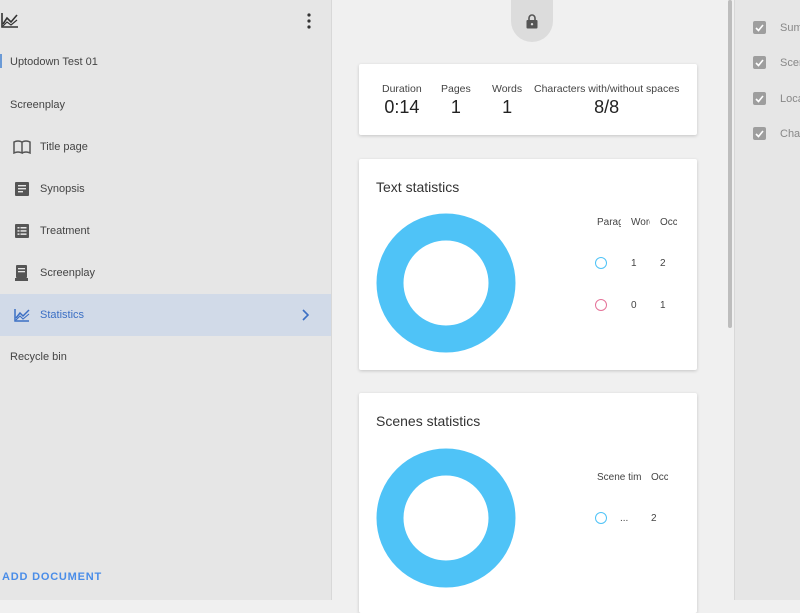 This screenshot has width=800, height=613. What do you see at coordinates (455, 107) in the screenshot?
I see `pages-value: 1` at bounding box center [455, 107].